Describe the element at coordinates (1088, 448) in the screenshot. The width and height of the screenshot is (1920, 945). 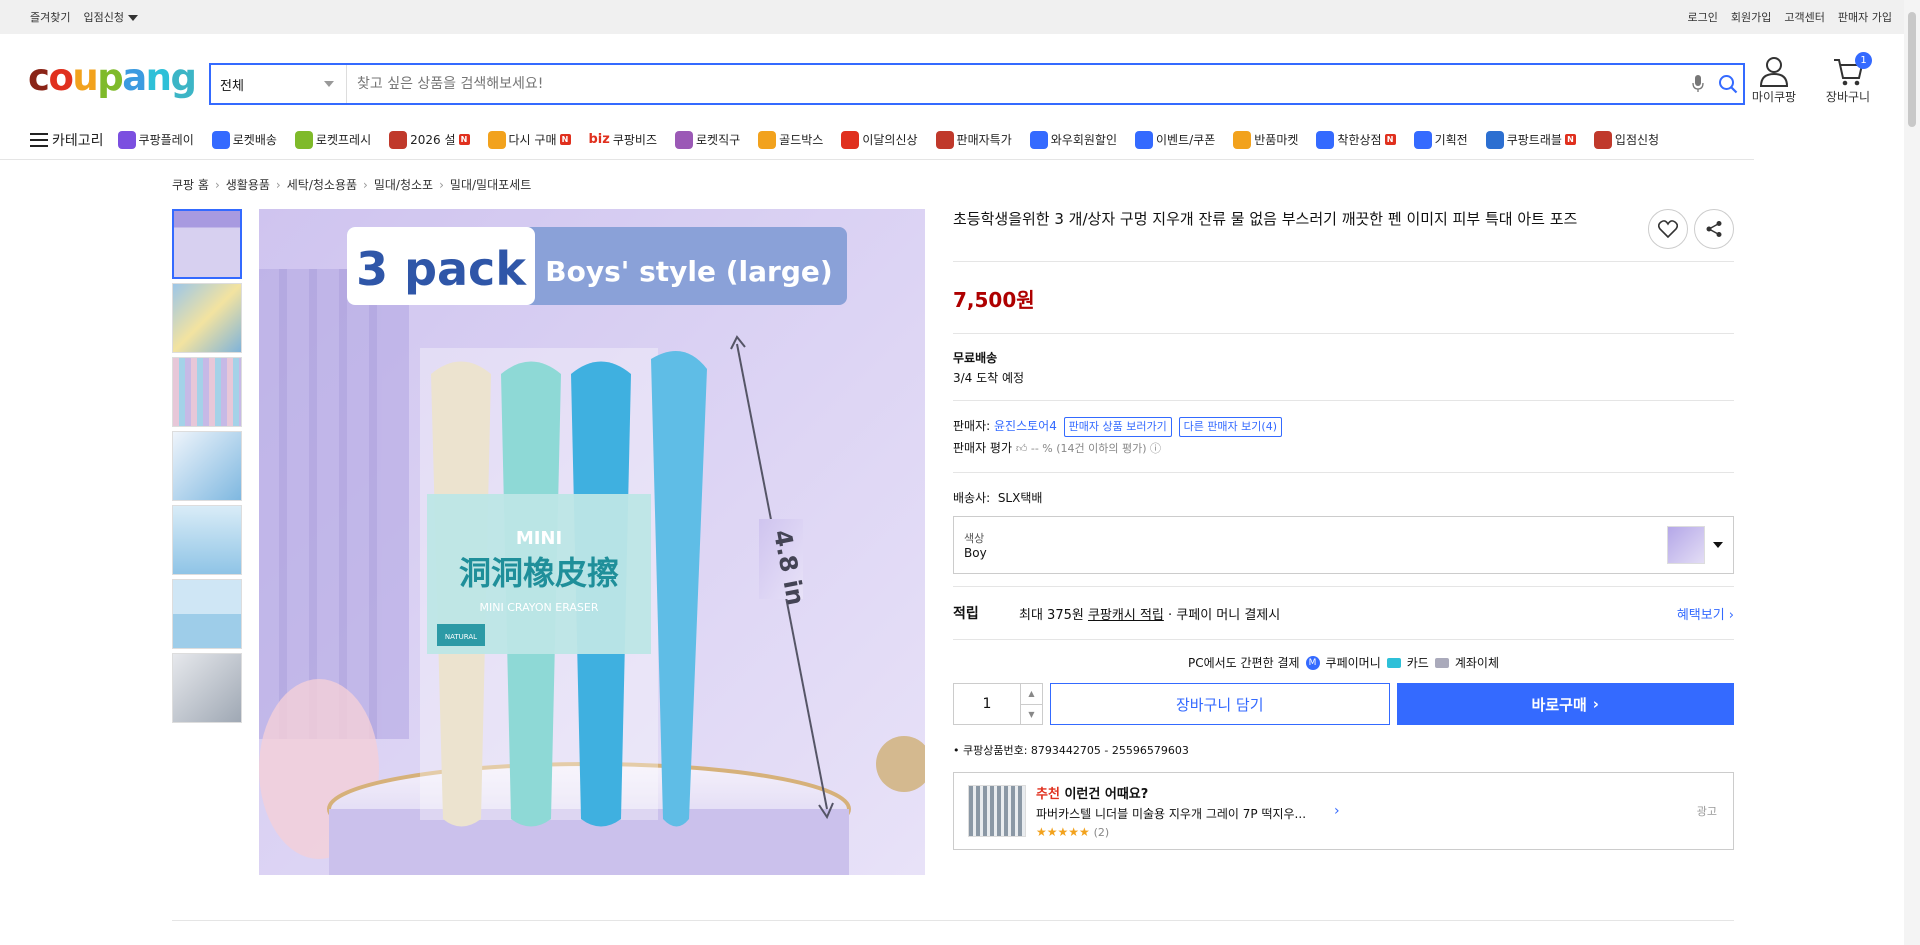
I see `seller-rating-value: -- % (14건 이하의 평가)` at that location.